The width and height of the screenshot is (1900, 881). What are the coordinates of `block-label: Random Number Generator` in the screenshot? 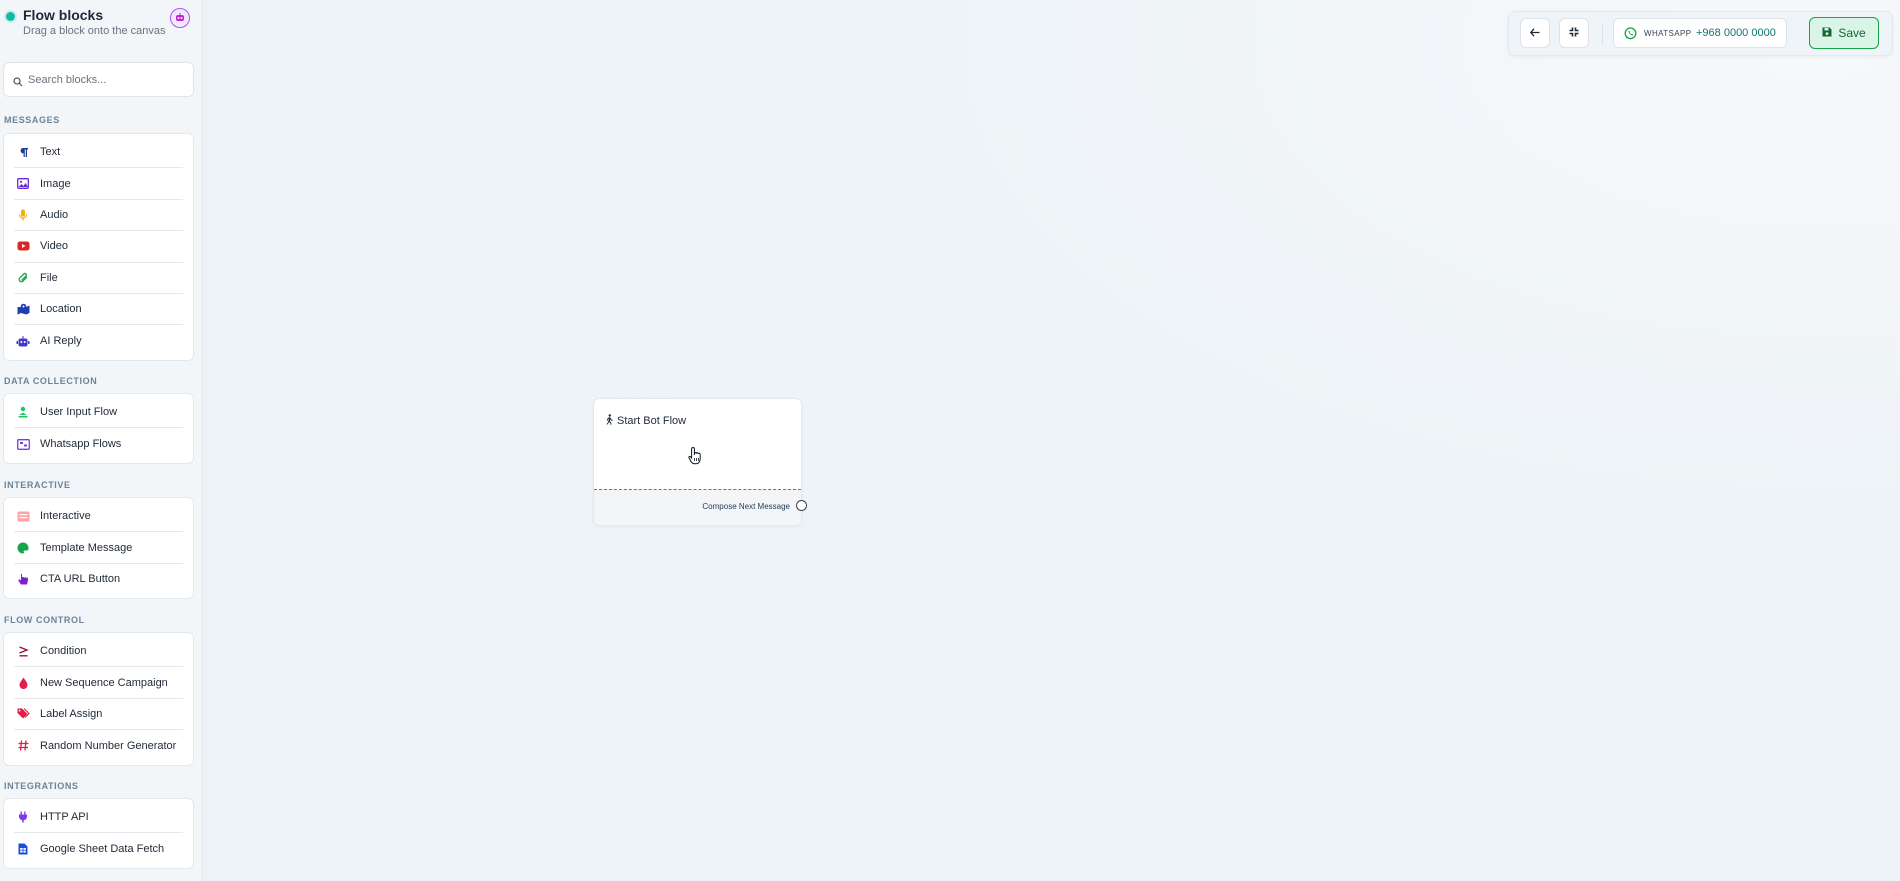 It's located at (108, 745).